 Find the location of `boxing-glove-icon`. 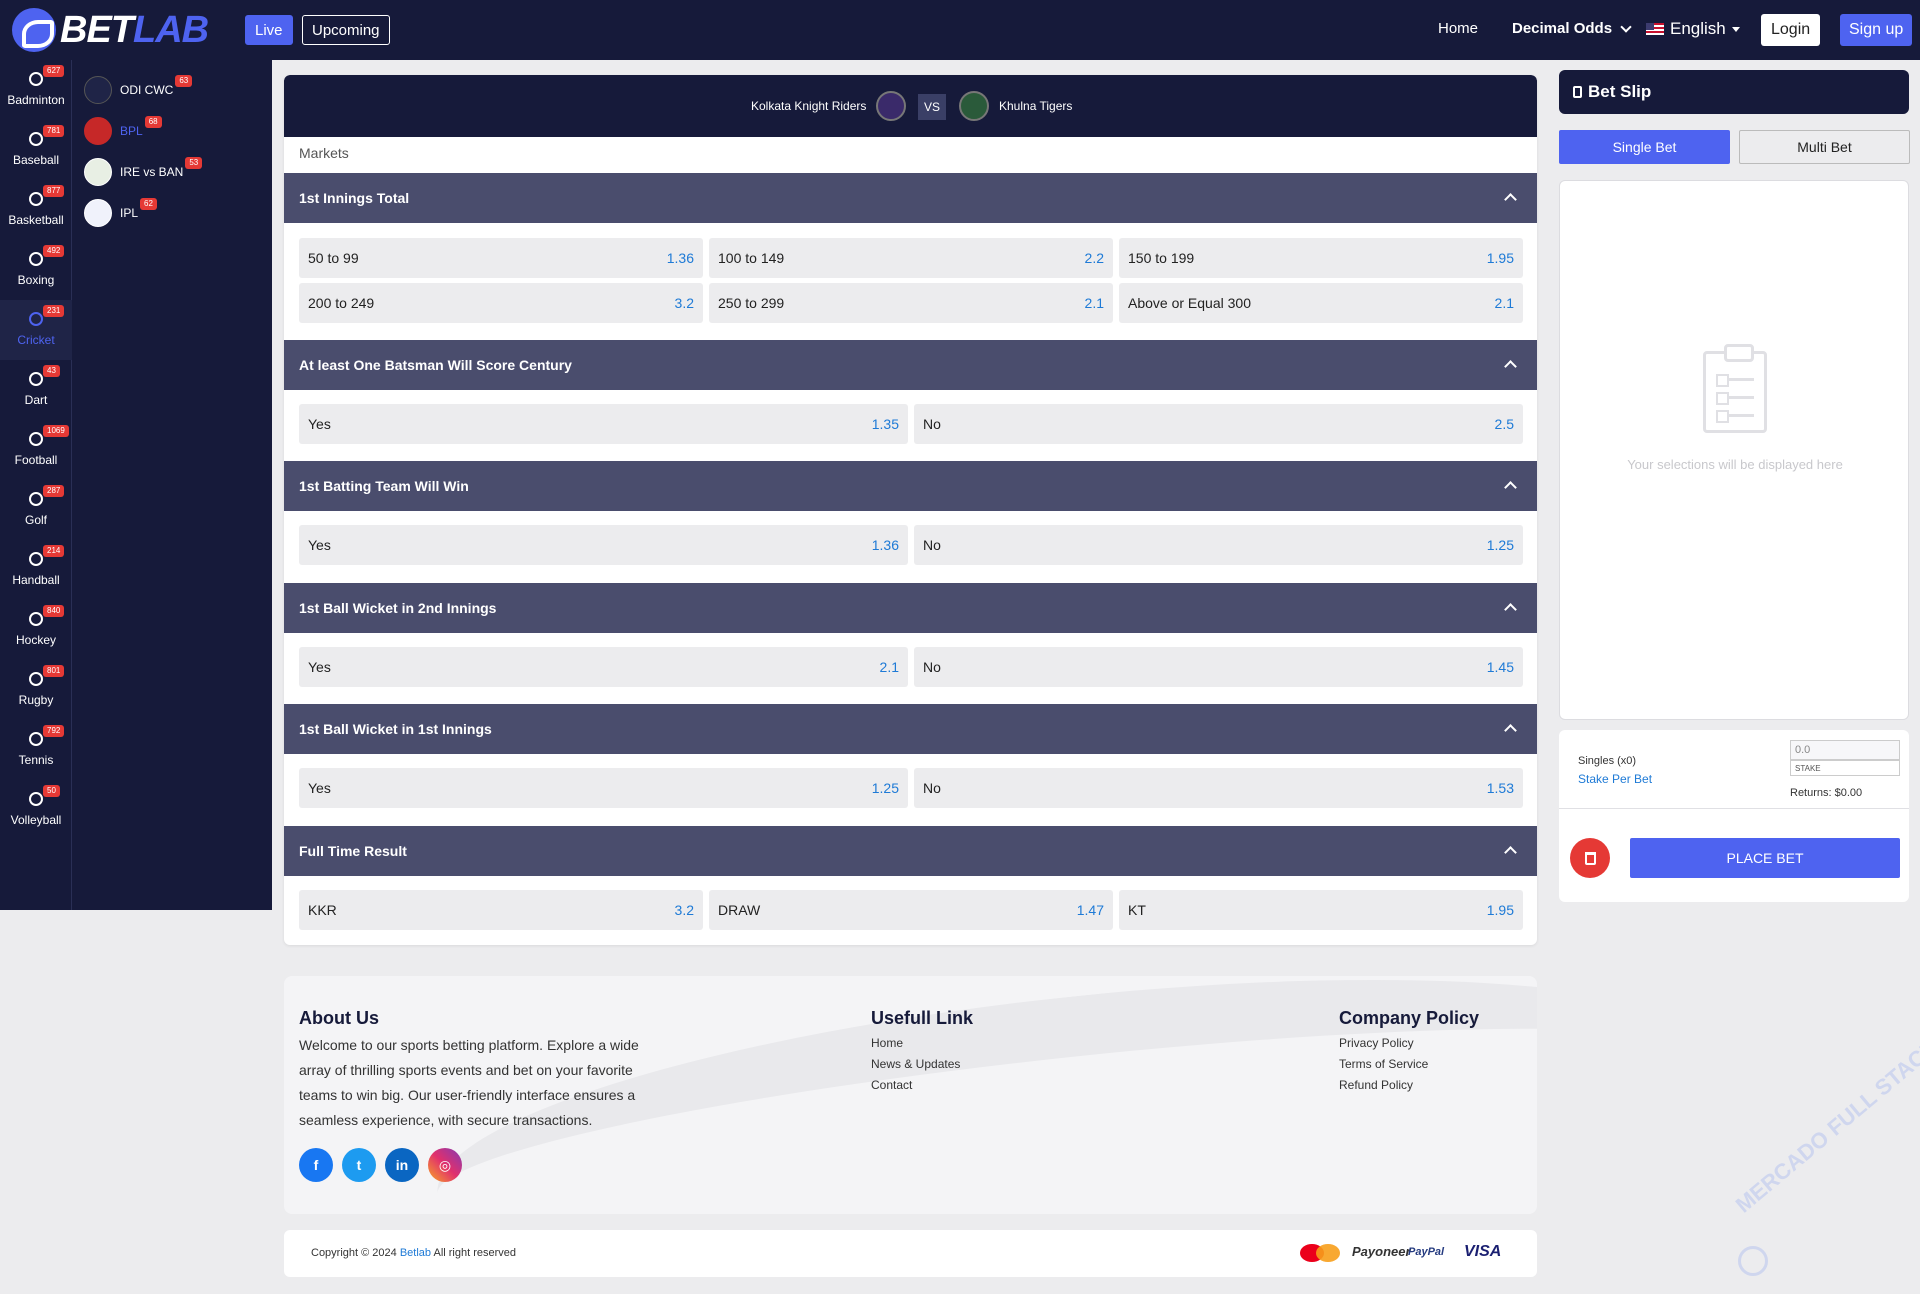

boxing-glove-icon is located at coordinates (36, 259).